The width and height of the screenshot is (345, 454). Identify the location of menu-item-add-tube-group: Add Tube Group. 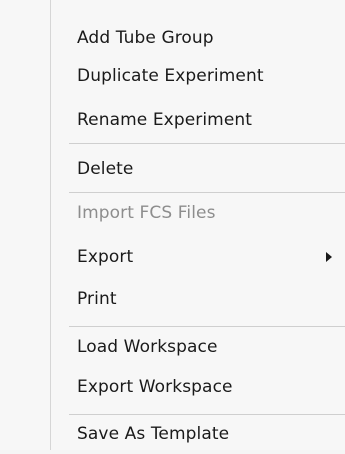
(198, 38).